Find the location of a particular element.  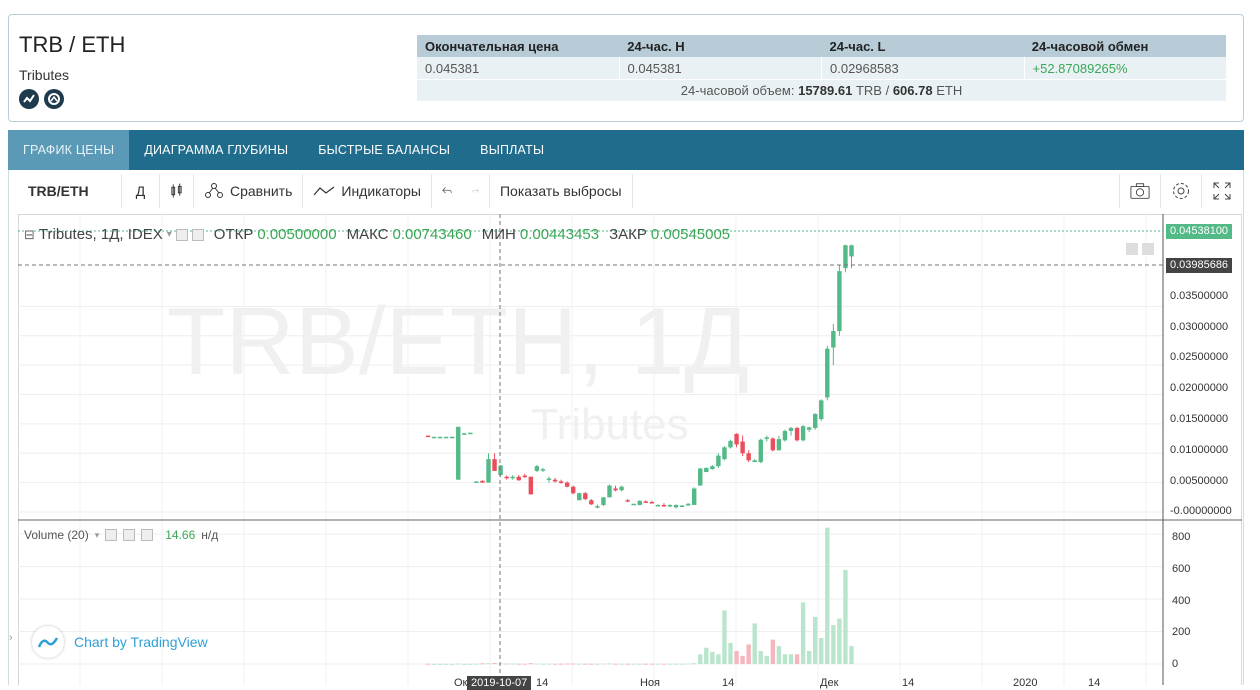

camera-icon is located at coordinates (1140, 191).